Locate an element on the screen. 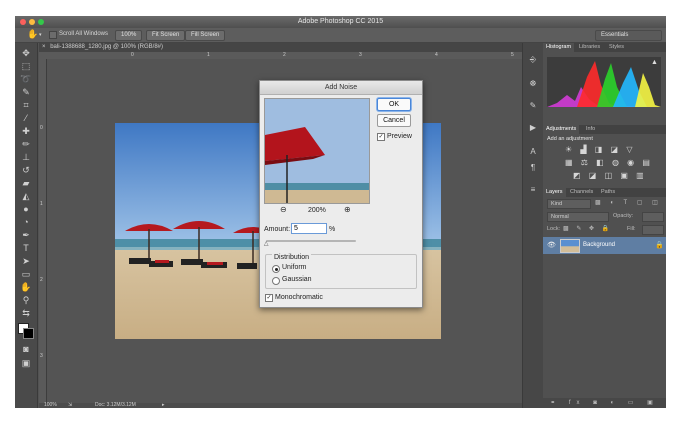 This screenshot has width=680, height=423. distribution-group: Distribution Uniform Gaussian is located at coordinates (341, 271).